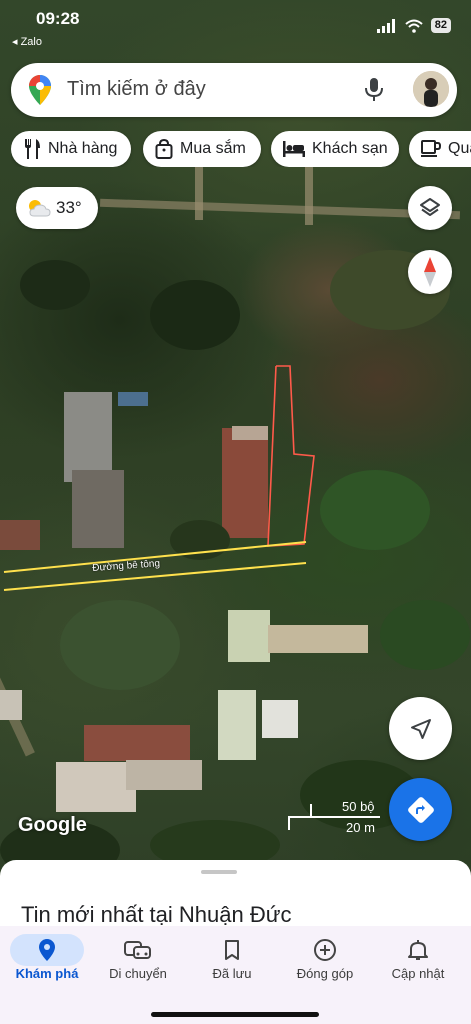  What do you see at coordinates (234, 90) in the screenshot?
I see `search-bar: Tìm kiếm ở đây` at bounding box center [234, 90].